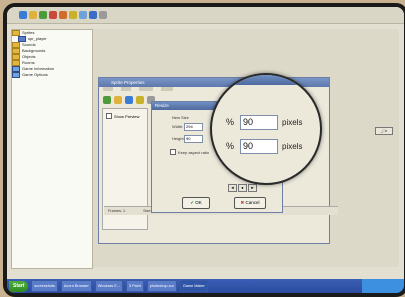 Image resolution: width=405 pixels, height=297 pixels. I want to click on magnified-height-input: 90, so click(259, 146).